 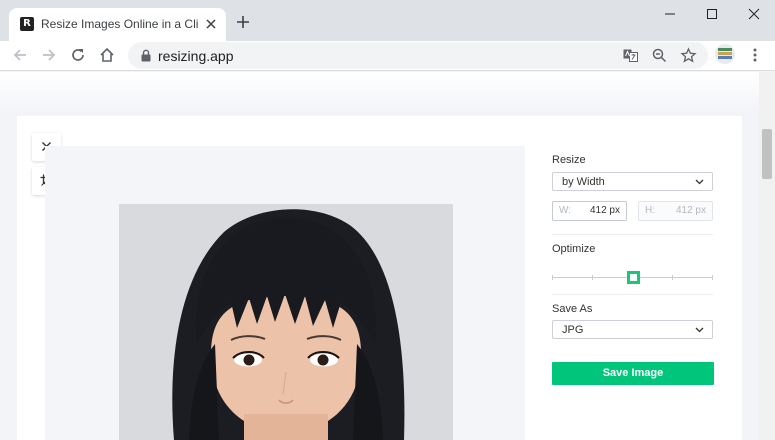 What do you see at coordinates (650, 210) in the screenshot?
I see `height-prefix: H:` at bounding box center [650, 210].